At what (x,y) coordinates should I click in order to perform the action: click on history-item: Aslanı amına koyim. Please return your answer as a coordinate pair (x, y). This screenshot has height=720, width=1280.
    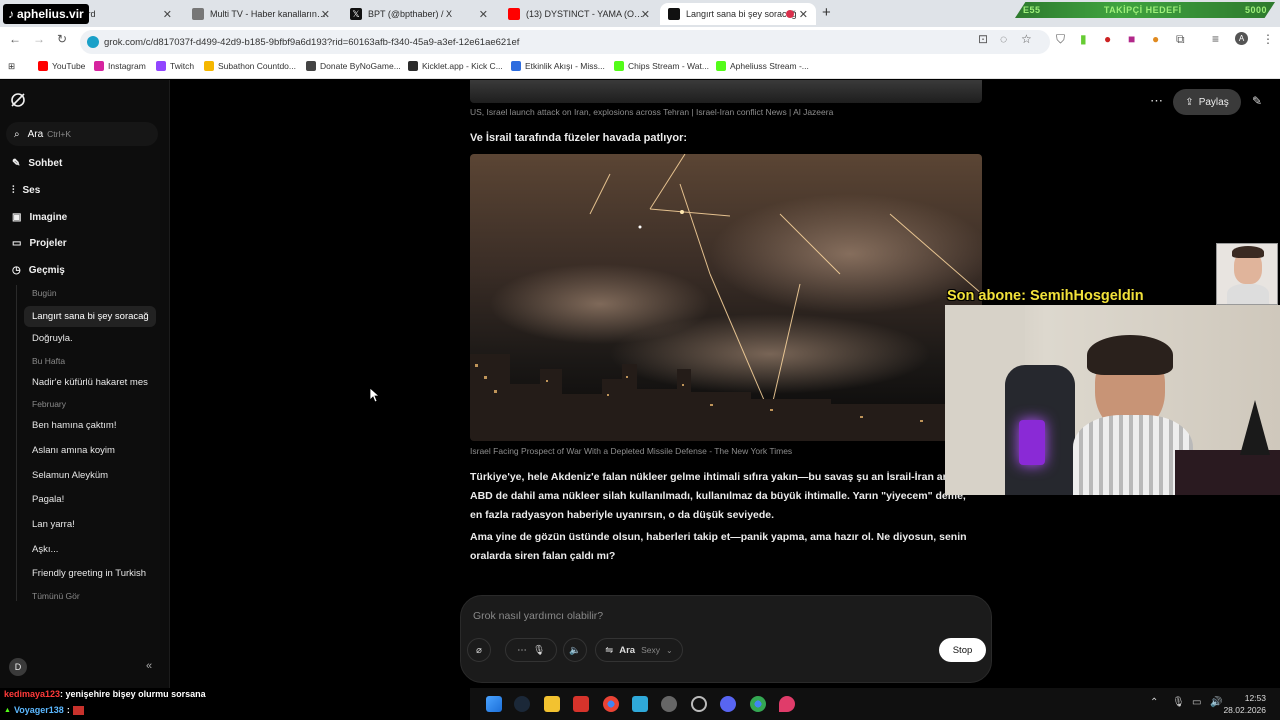
    Looking at the image, I should click on (93, 450).